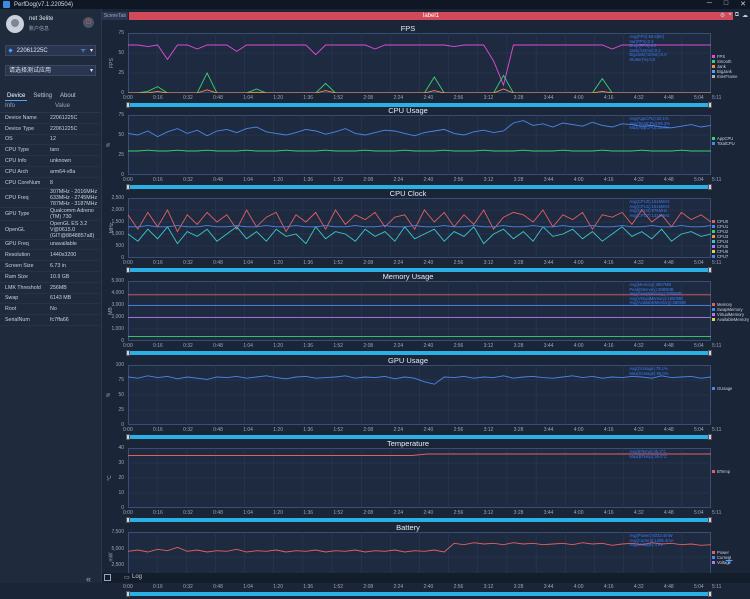 This screenshot has height=599, width=750. What do you see at coordinates (58, 266) in the screenshot?
I see `info-value: 6.73 in` at bounding box center [58, 266].